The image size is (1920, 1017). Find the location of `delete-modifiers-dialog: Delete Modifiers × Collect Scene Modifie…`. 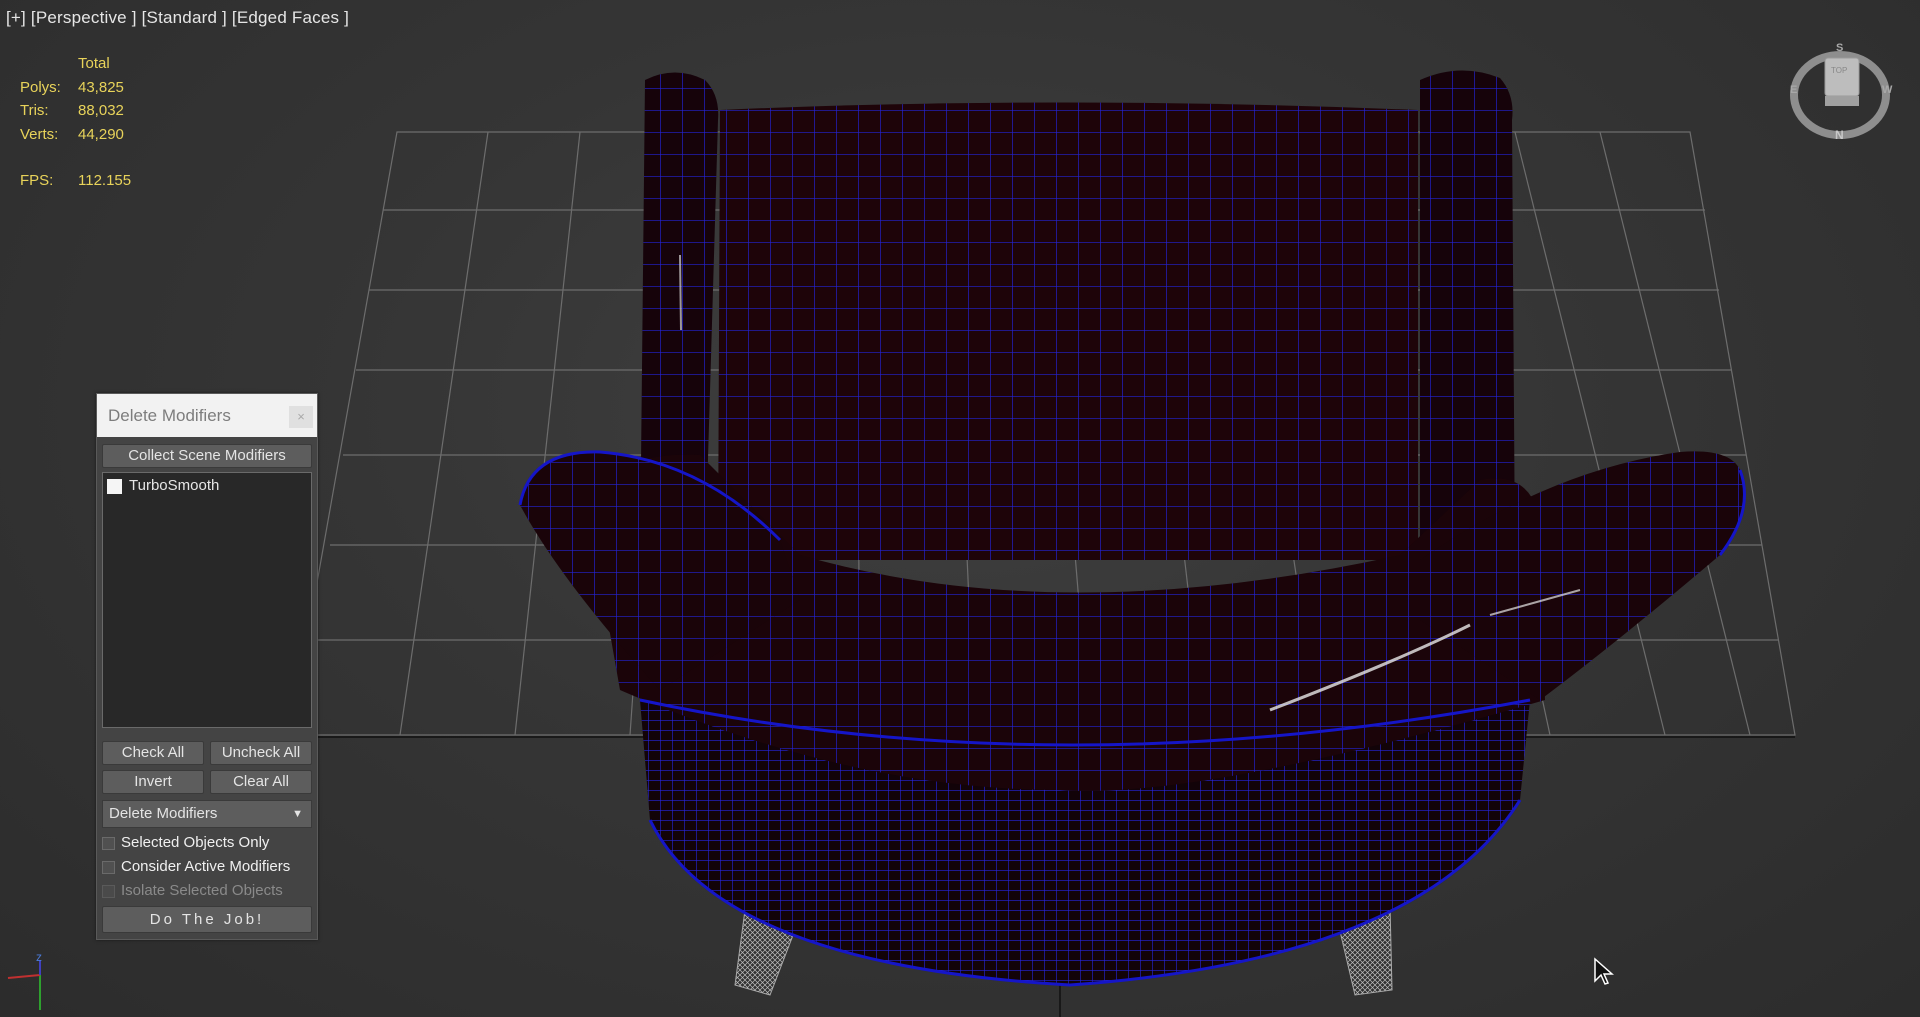

delete-modifiers-dialog: Delete Modifiers × Collect Scene Modifie… is located at coordinates (207, 666).